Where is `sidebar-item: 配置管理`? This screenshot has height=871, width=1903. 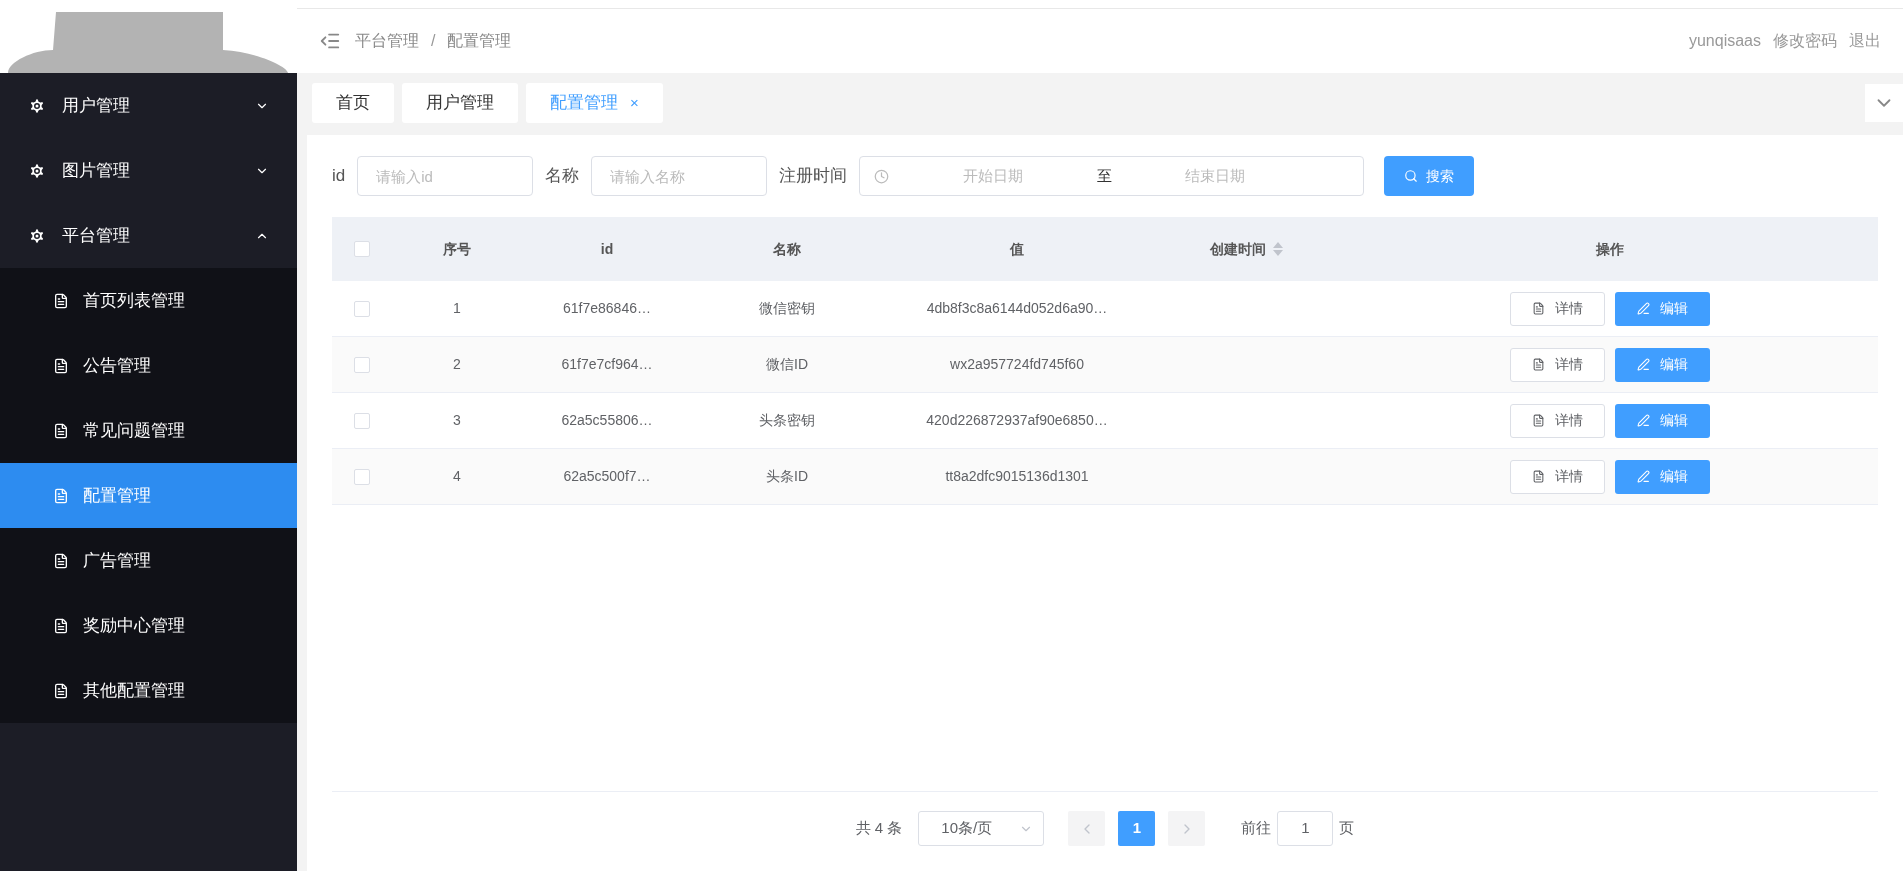
sidebar-item: 配置管理 is located at coordinates (148, 495).